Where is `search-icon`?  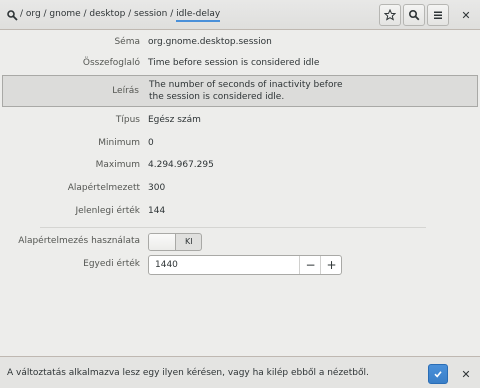 search-icon is located at coordinates (414, 15).